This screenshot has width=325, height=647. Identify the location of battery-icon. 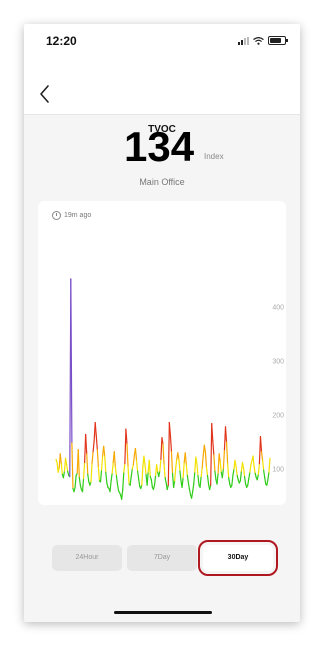
(278, 40).